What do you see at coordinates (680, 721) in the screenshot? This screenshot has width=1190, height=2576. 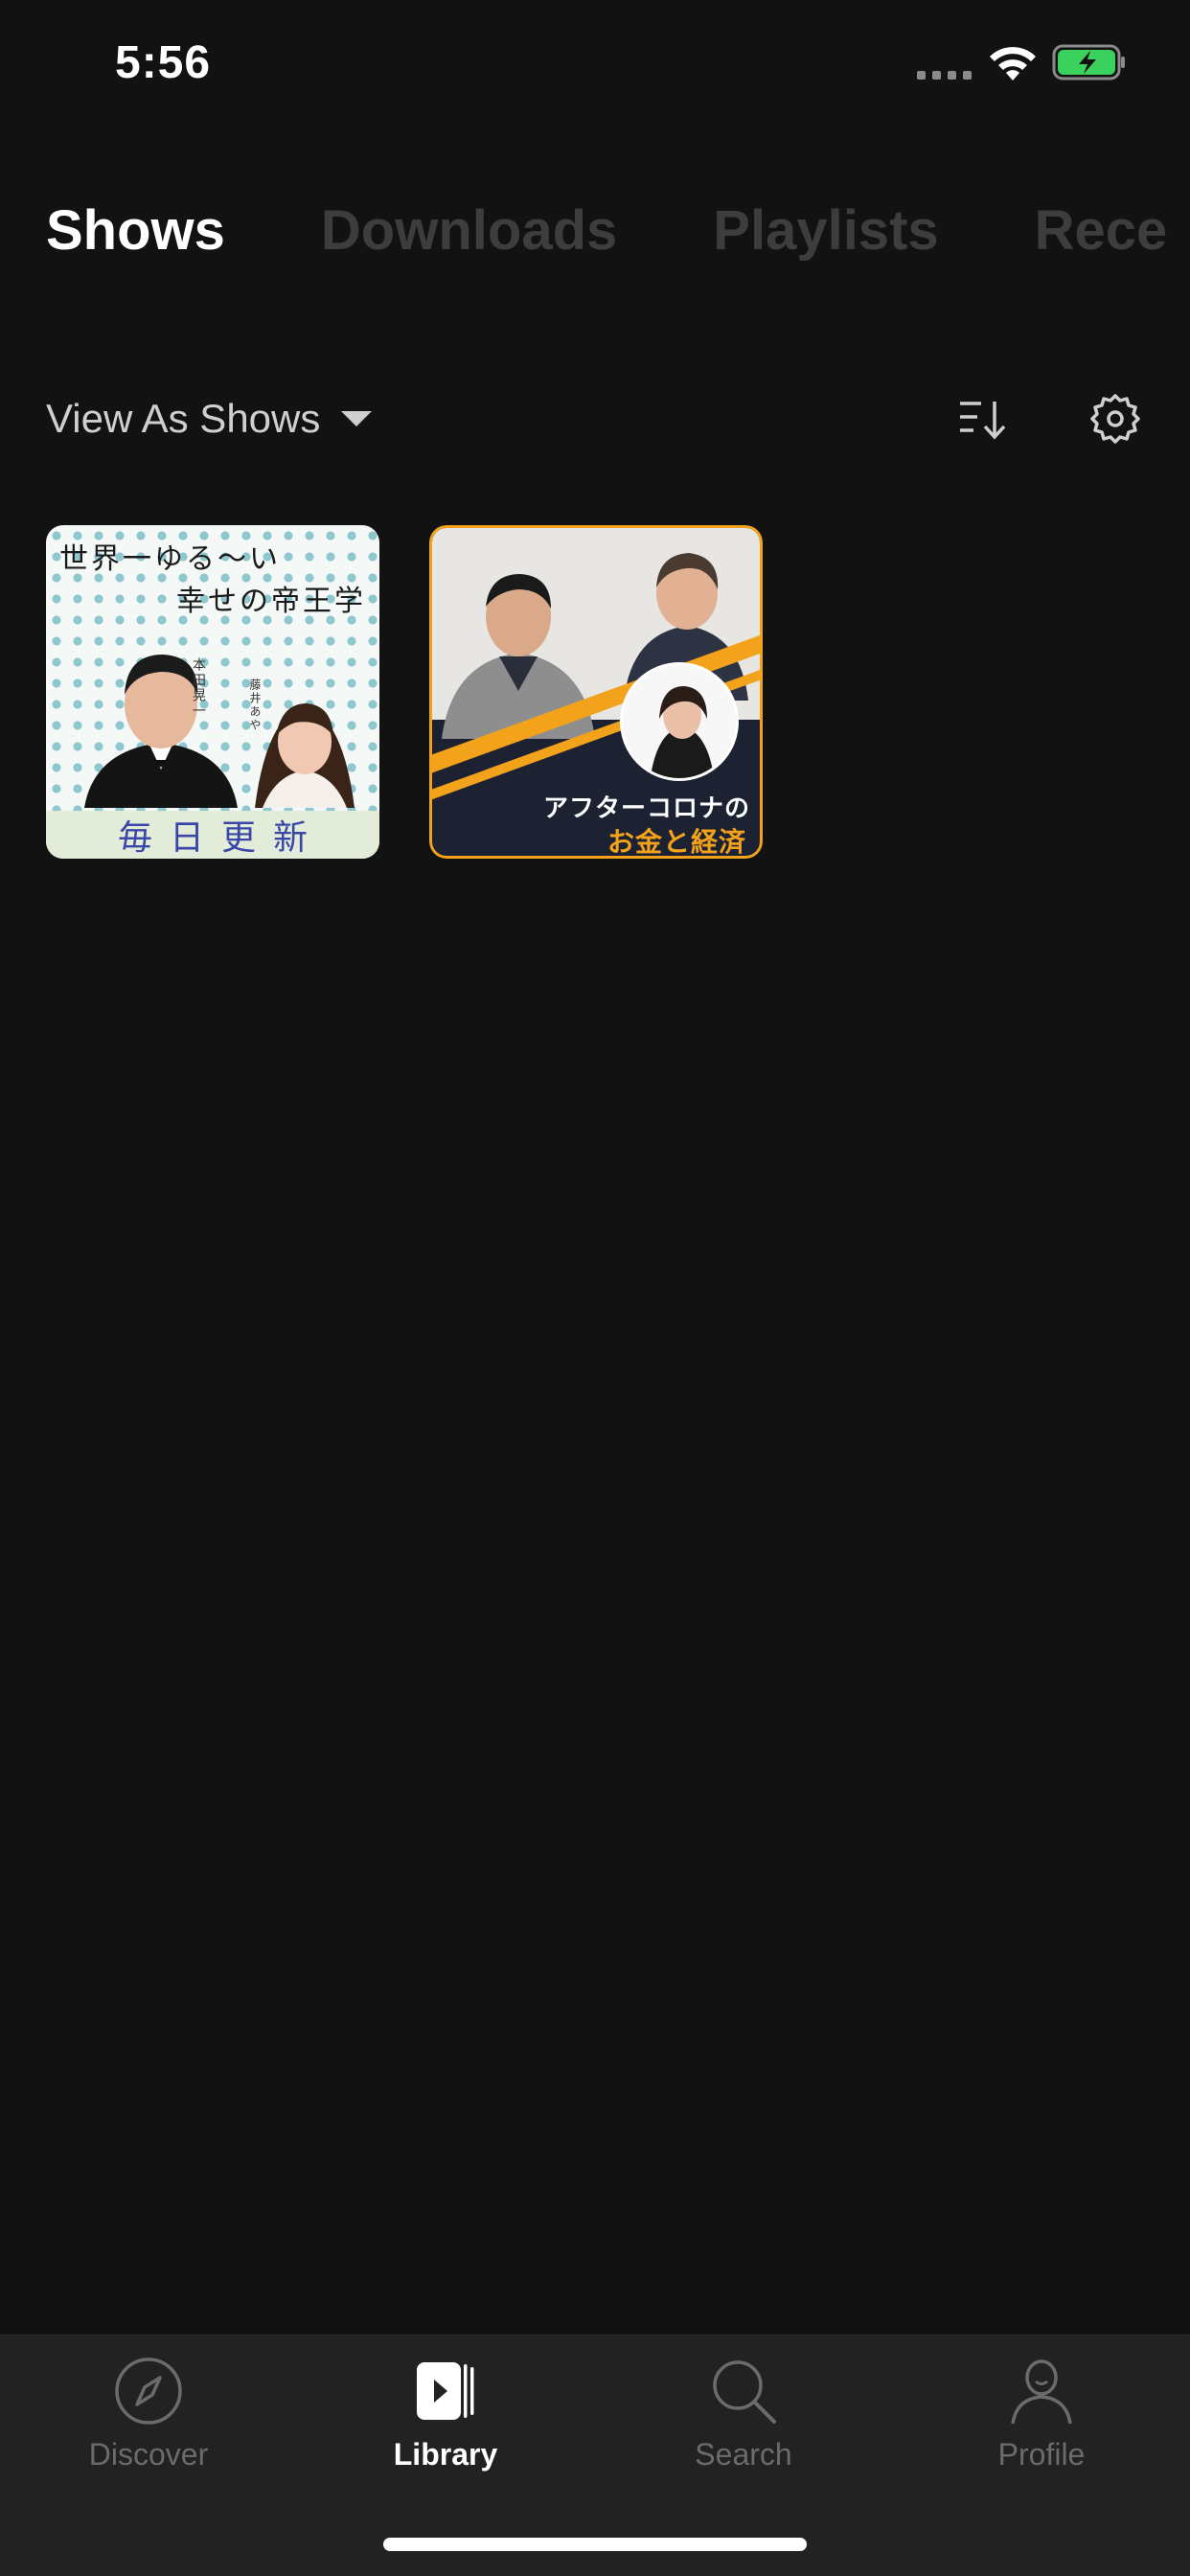 I see `host-photo-woman` at bounding box center [680, 721].